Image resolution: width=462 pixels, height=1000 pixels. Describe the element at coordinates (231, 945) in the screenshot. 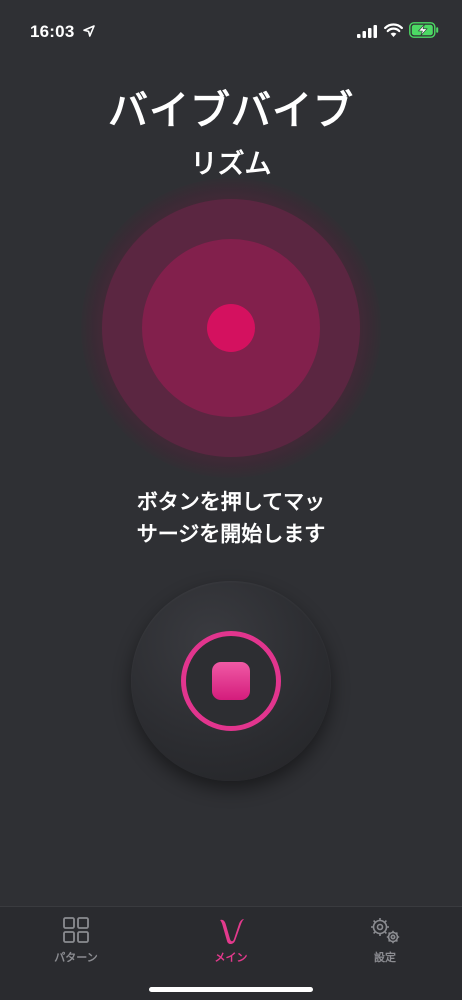

I see `tab-main: メイン` at that location.